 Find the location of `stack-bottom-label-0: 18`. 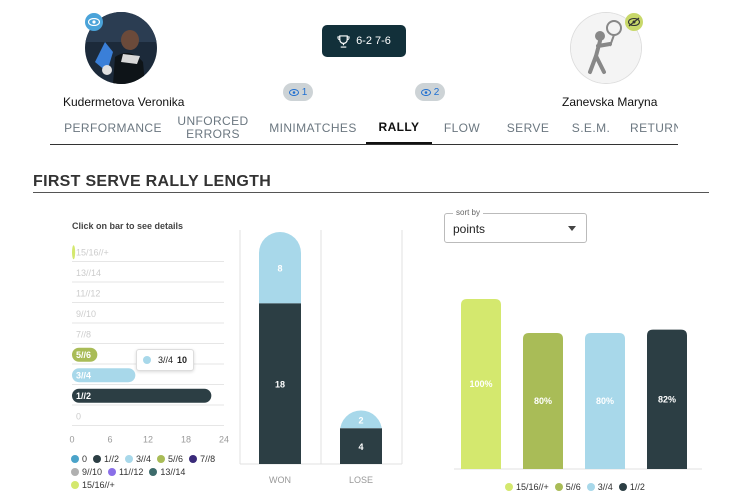

stack-bottom-label-0: 18 is located at coordinates (280, 385).